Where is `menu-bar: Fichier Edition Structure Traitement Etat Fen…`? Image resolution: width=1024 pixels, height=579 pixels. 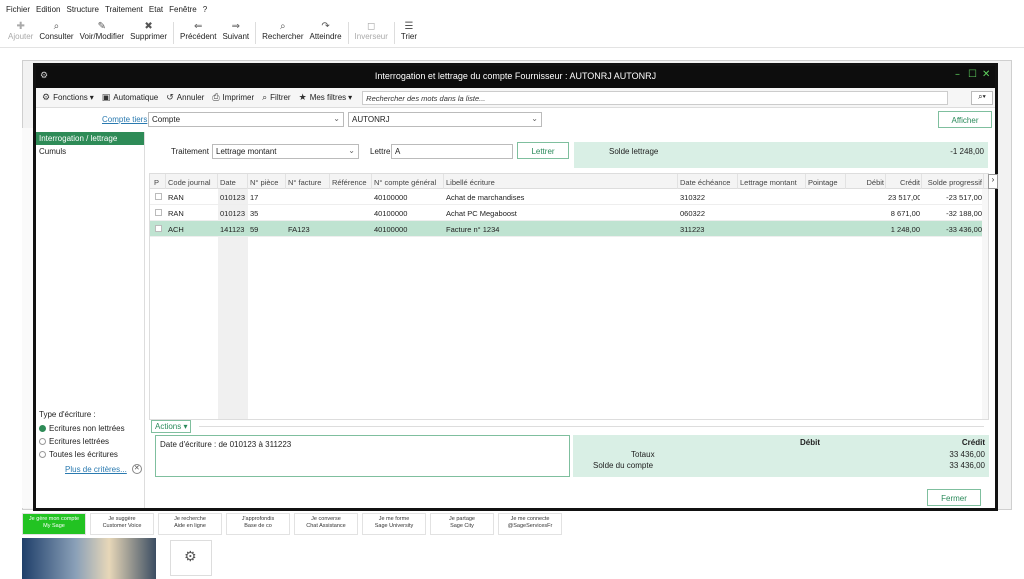
menu-bar: Fichier Edition Structure Traitement Etat Fen… is located at coordinates (512, 9).